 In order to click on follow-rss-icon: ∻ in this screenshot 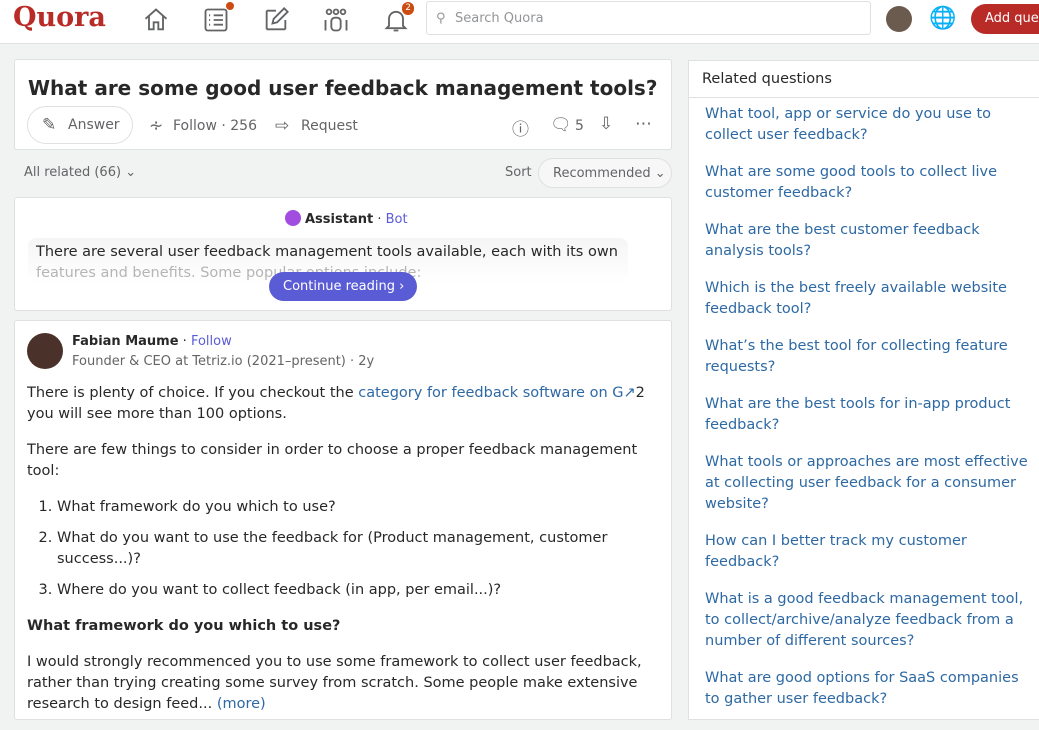, I will do `click(156, 126)`.